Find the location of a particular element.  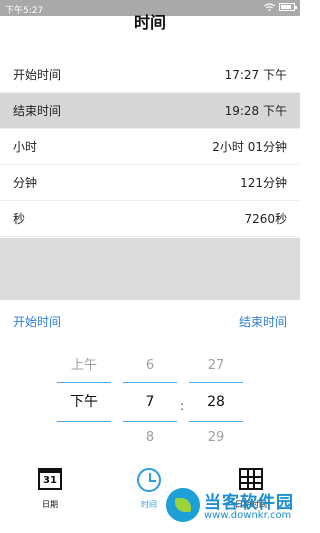

status-icons is located at coordinates (280, 7).